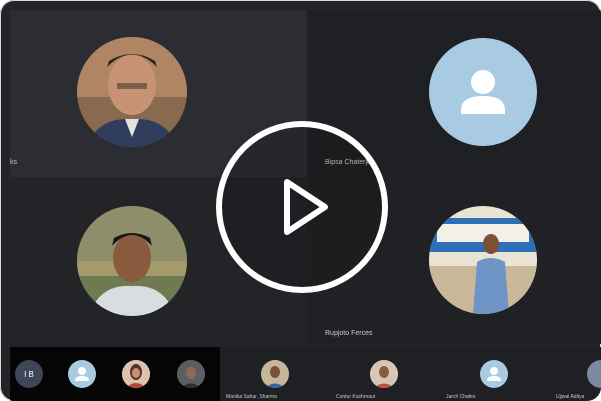 The image size is (601, 401). I want to click on participant-initials-avatar: I B, so click(29, 374).